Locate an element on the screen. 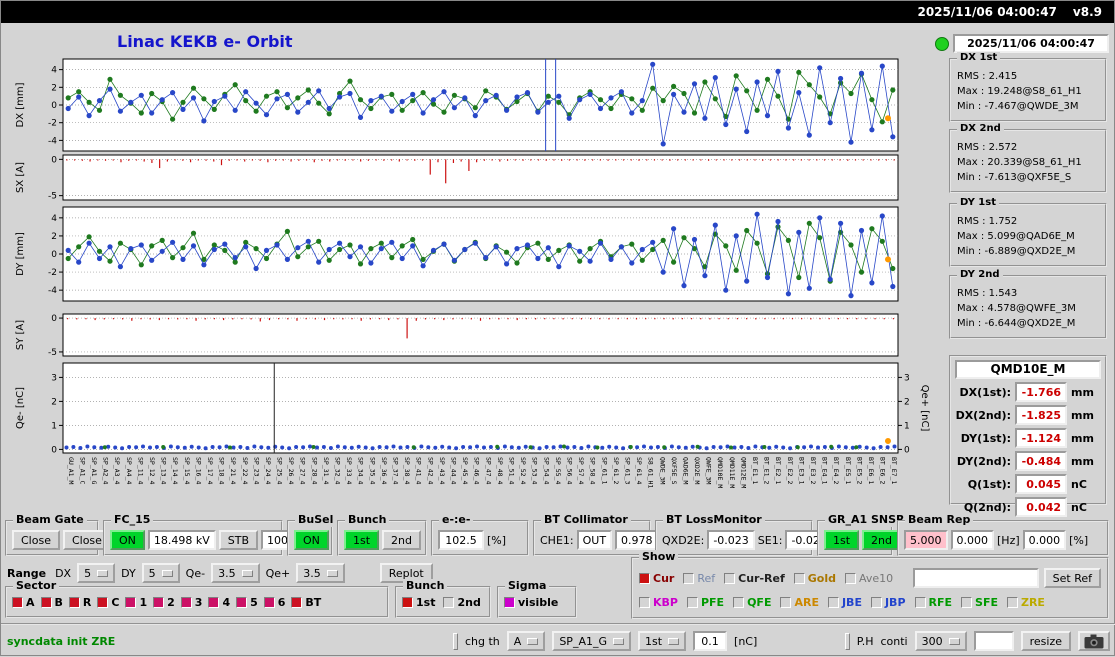  threshold-display: 0.1 is located at coordinates (710, 641).